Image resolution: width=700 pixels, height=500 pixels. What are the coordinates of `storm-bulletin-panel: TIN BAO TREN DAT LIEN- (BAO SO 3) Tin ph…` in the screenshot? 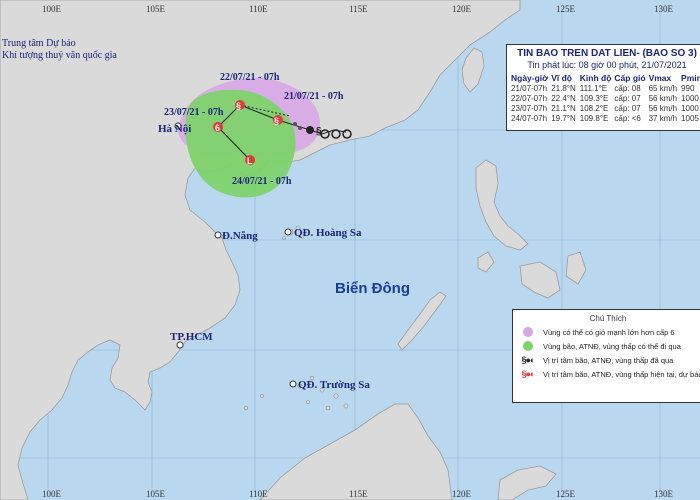 It's located at (603, 87).